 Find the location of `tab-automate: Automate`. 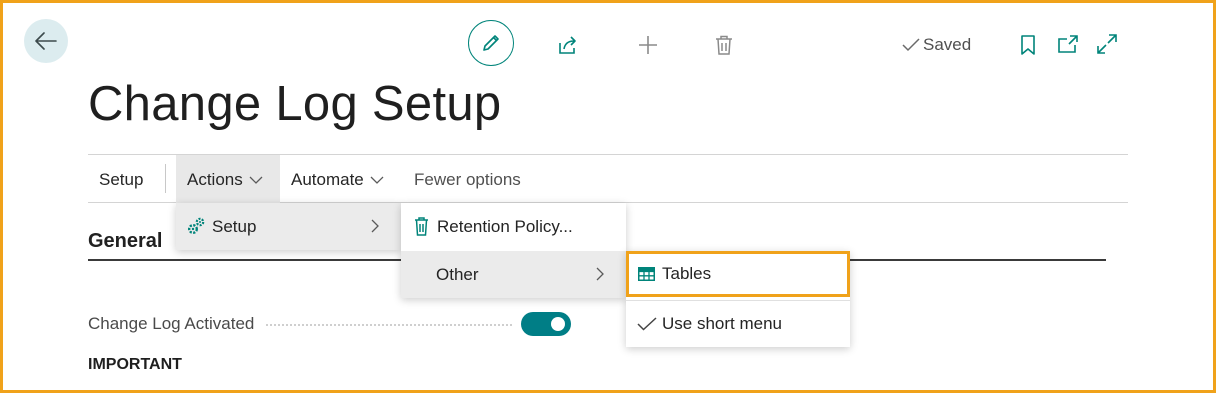

tab-automate: Automate is located at coordinates (337, 180).